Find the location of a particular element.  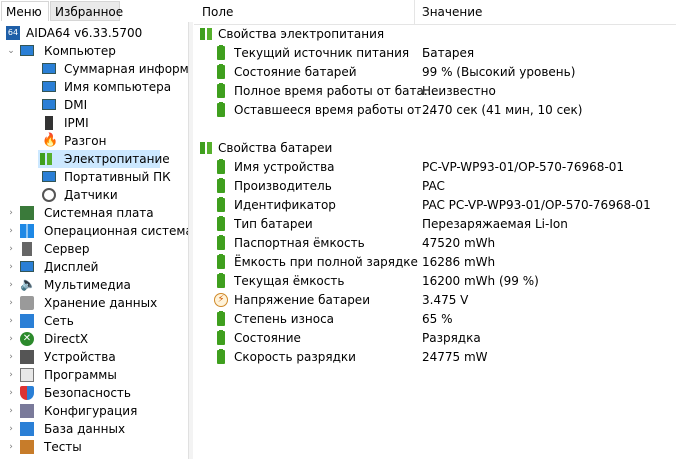

group-header: Свойства электропитания is located at coordinates (435, 34).